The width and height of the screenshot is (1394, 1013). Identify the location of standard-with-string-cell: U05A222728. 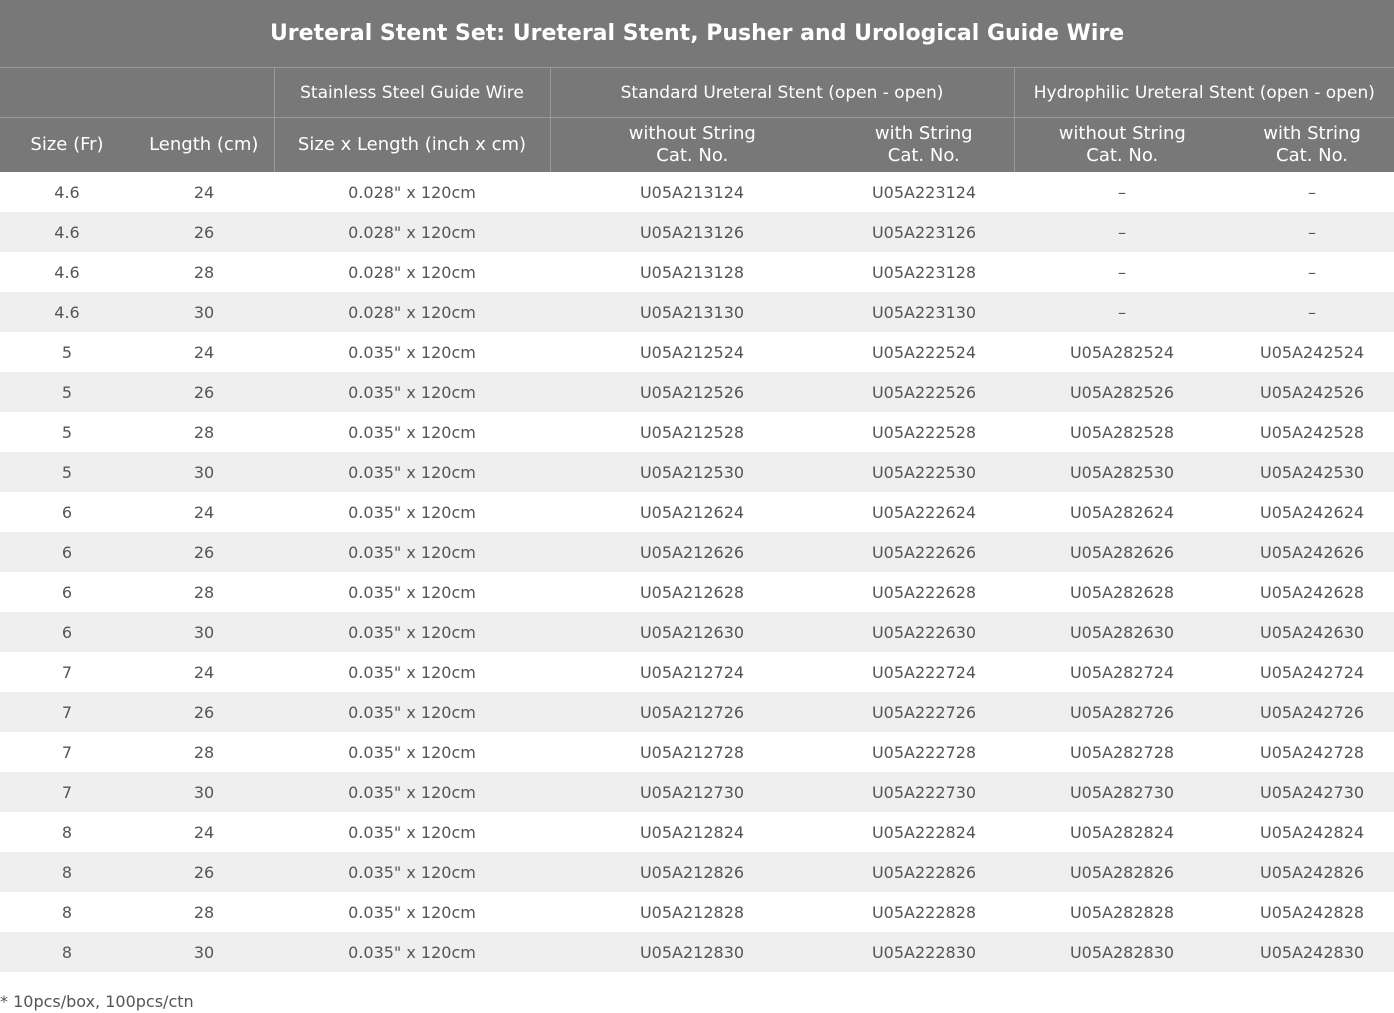
(924, 752).